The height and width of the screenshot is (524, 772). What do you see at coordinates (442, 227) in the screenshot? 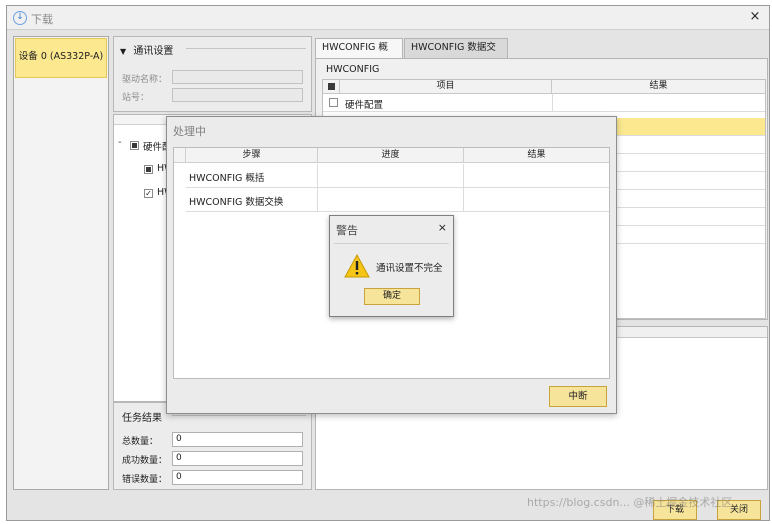
I see `warning-close-button: ×` at bounding box center [442, 227].